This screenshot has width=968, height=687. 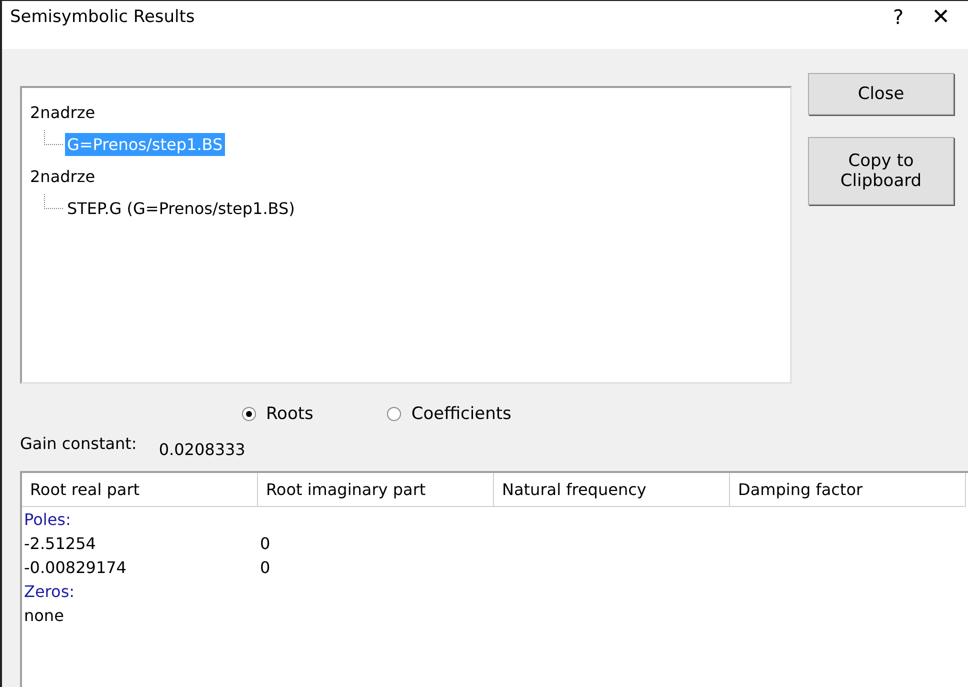 What do you see at coordinates (140, 490) in the screenshot?
I see `column-header: Root real part` at bounding box center [140, 490].